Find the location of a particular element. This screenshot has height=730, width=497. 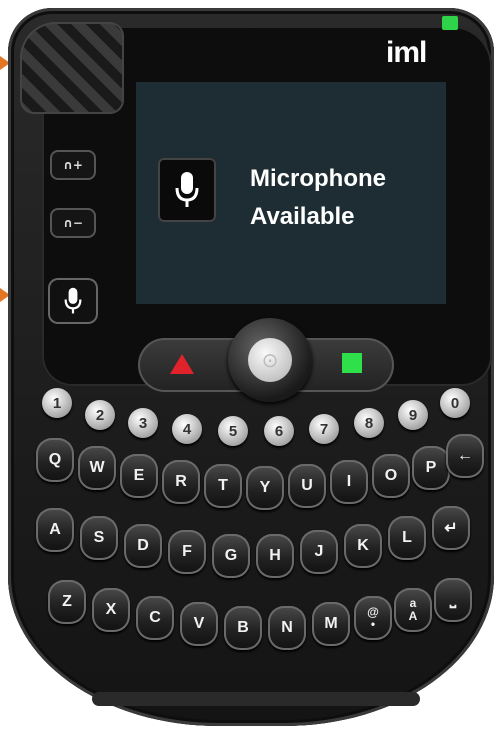

key-backspace: ← is located at coordinates (465, 456).